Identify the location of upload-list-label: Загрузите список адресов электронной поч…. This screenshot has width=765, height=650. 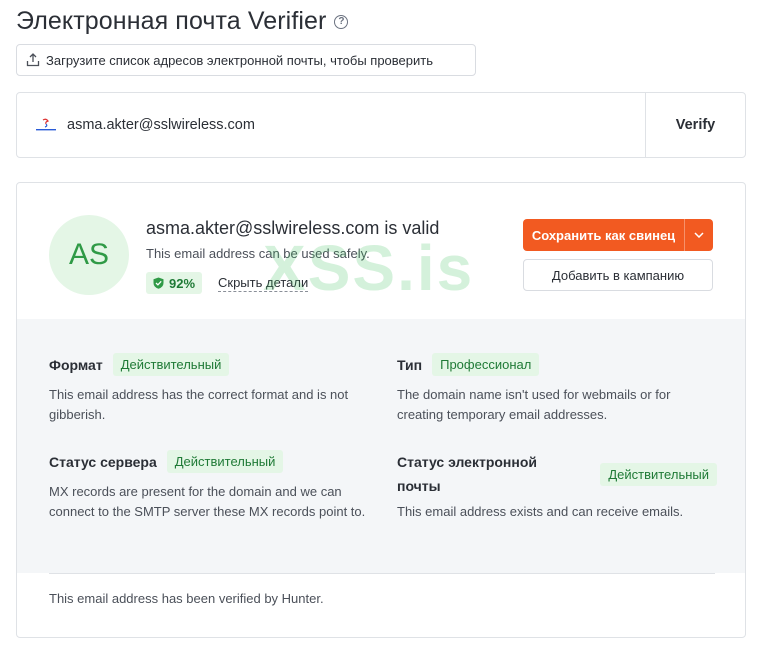
(239, 60).